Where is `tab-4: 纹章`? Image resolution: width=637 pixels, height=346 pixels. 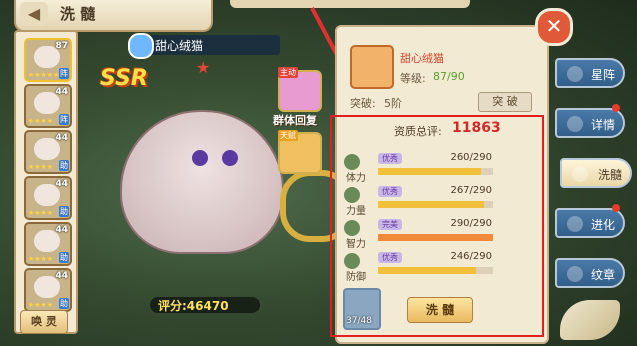
tab-4: 纹章 is located at coordinates (590, 273).